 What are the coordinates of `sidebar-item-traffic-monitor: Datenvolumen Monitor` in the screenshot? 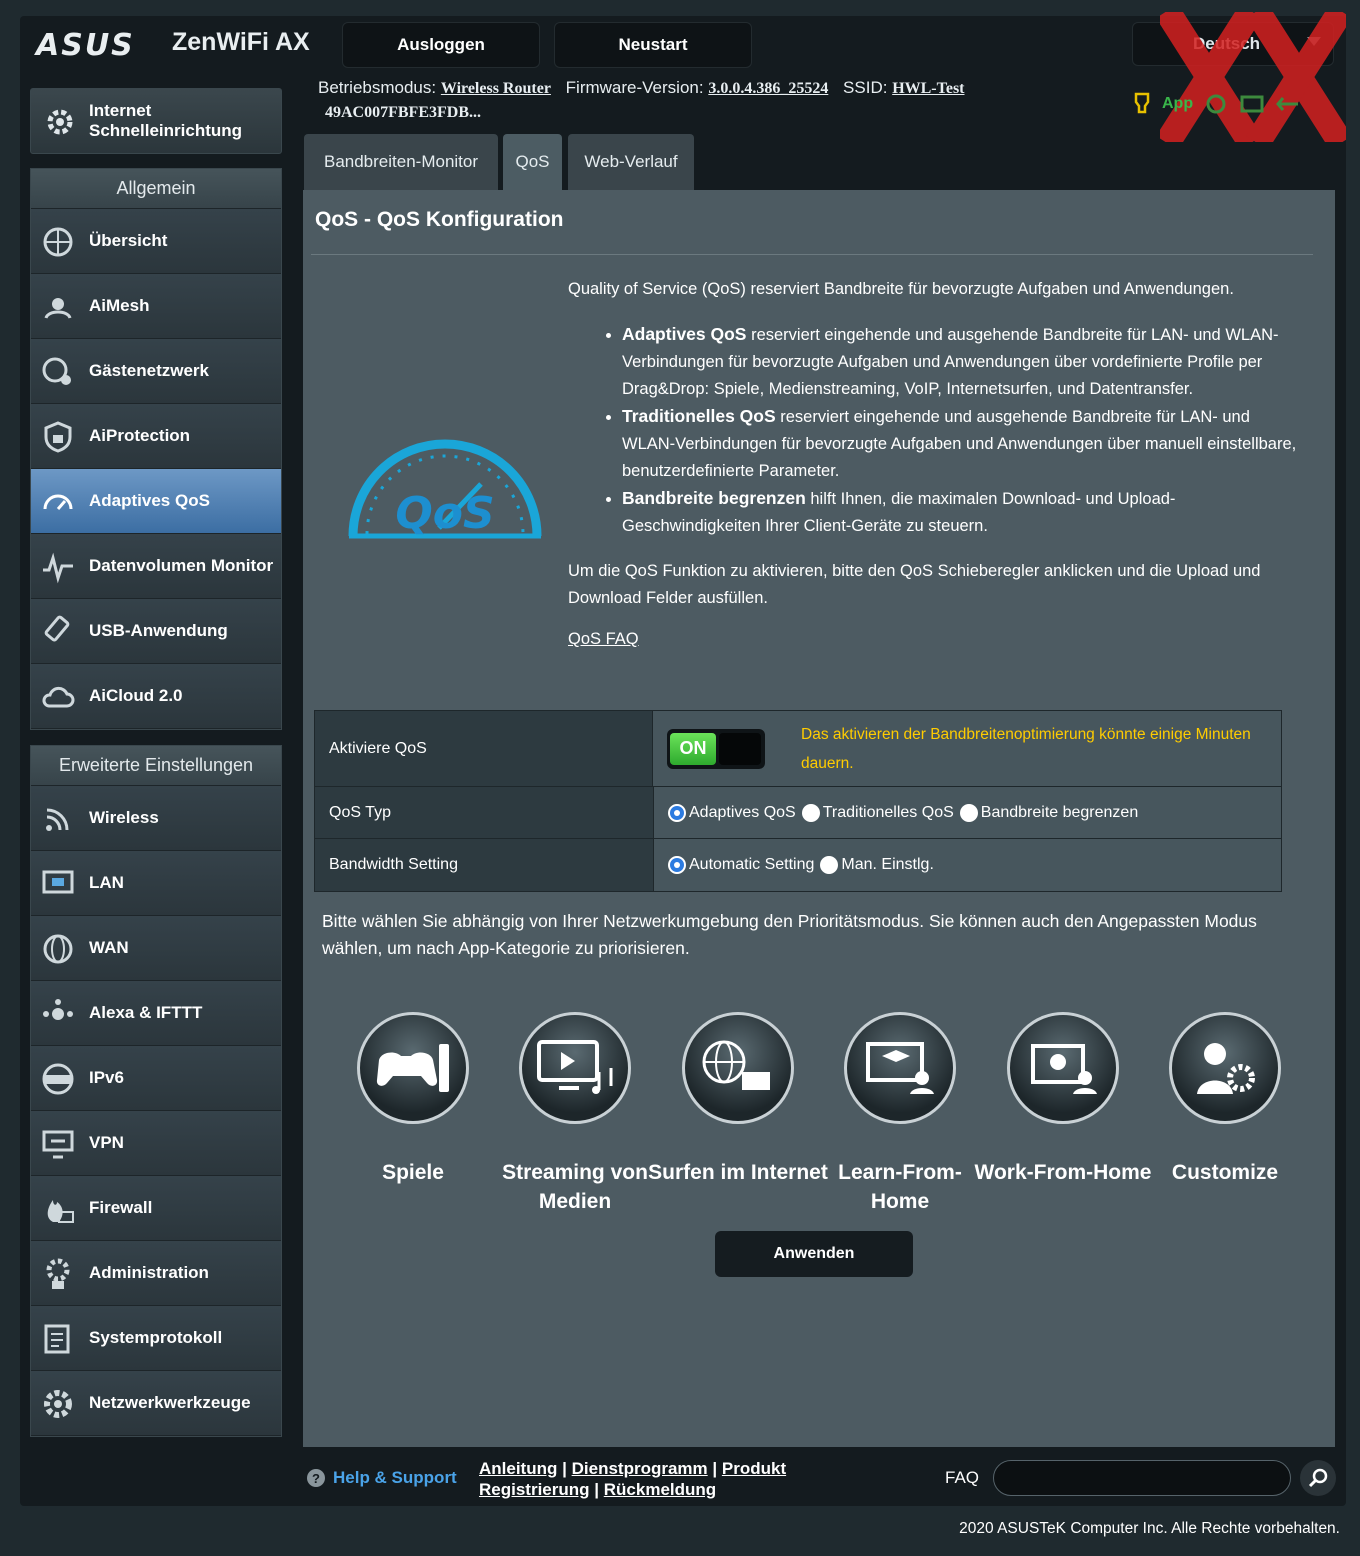 It's located at (156, 566).